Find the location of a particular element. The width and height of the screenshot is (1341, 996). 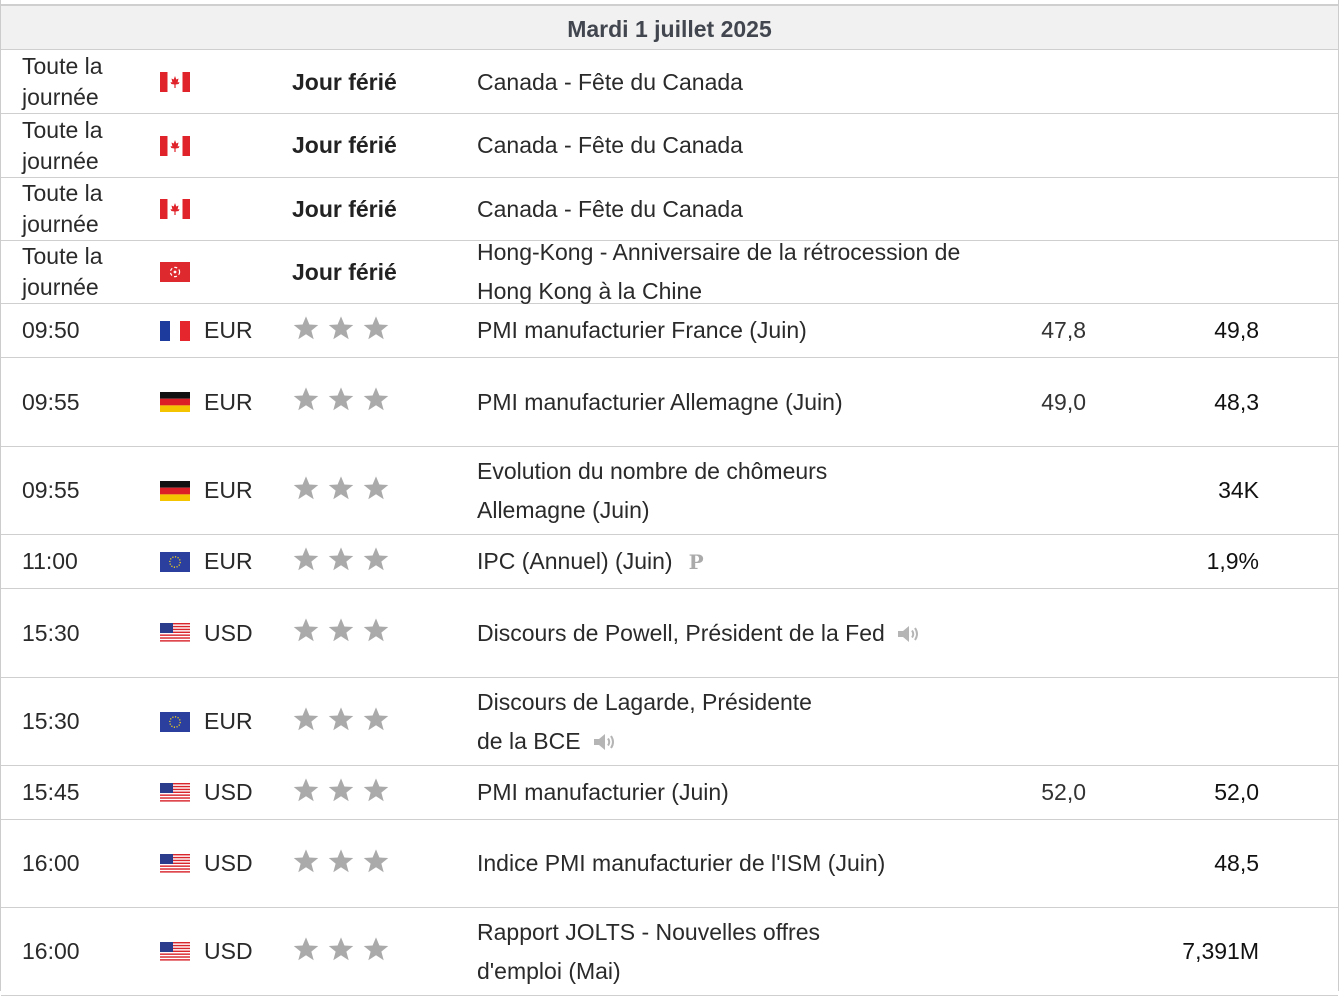

event-name: Indice PMI manufacturier de l'ISM (Juin) is located at coordinates (747, 863).